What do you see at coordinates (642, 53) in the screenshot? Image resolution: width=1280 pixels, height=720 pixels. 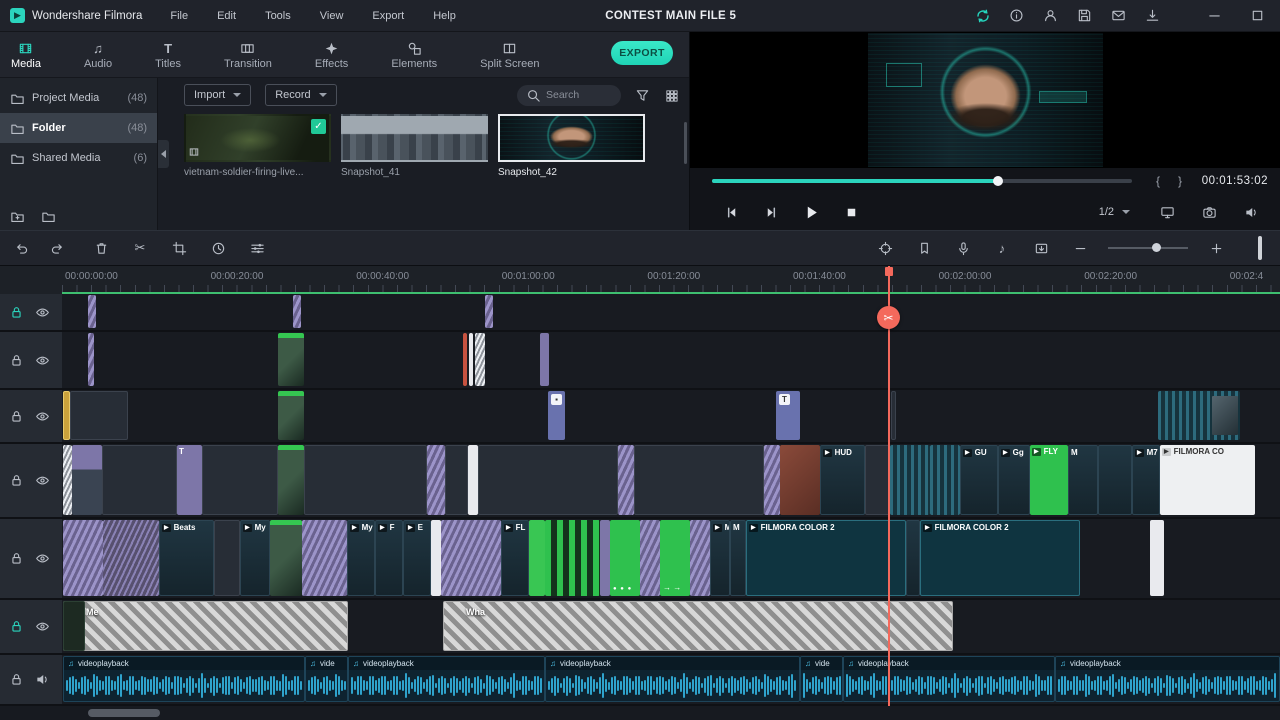 I see `export-button: EXPORT` at bounding box center [642, 53].